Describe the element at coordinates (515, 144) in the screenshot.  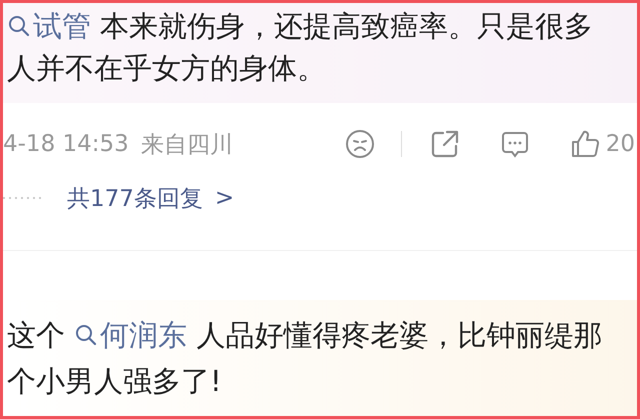
I see `comment-icon` at that location.